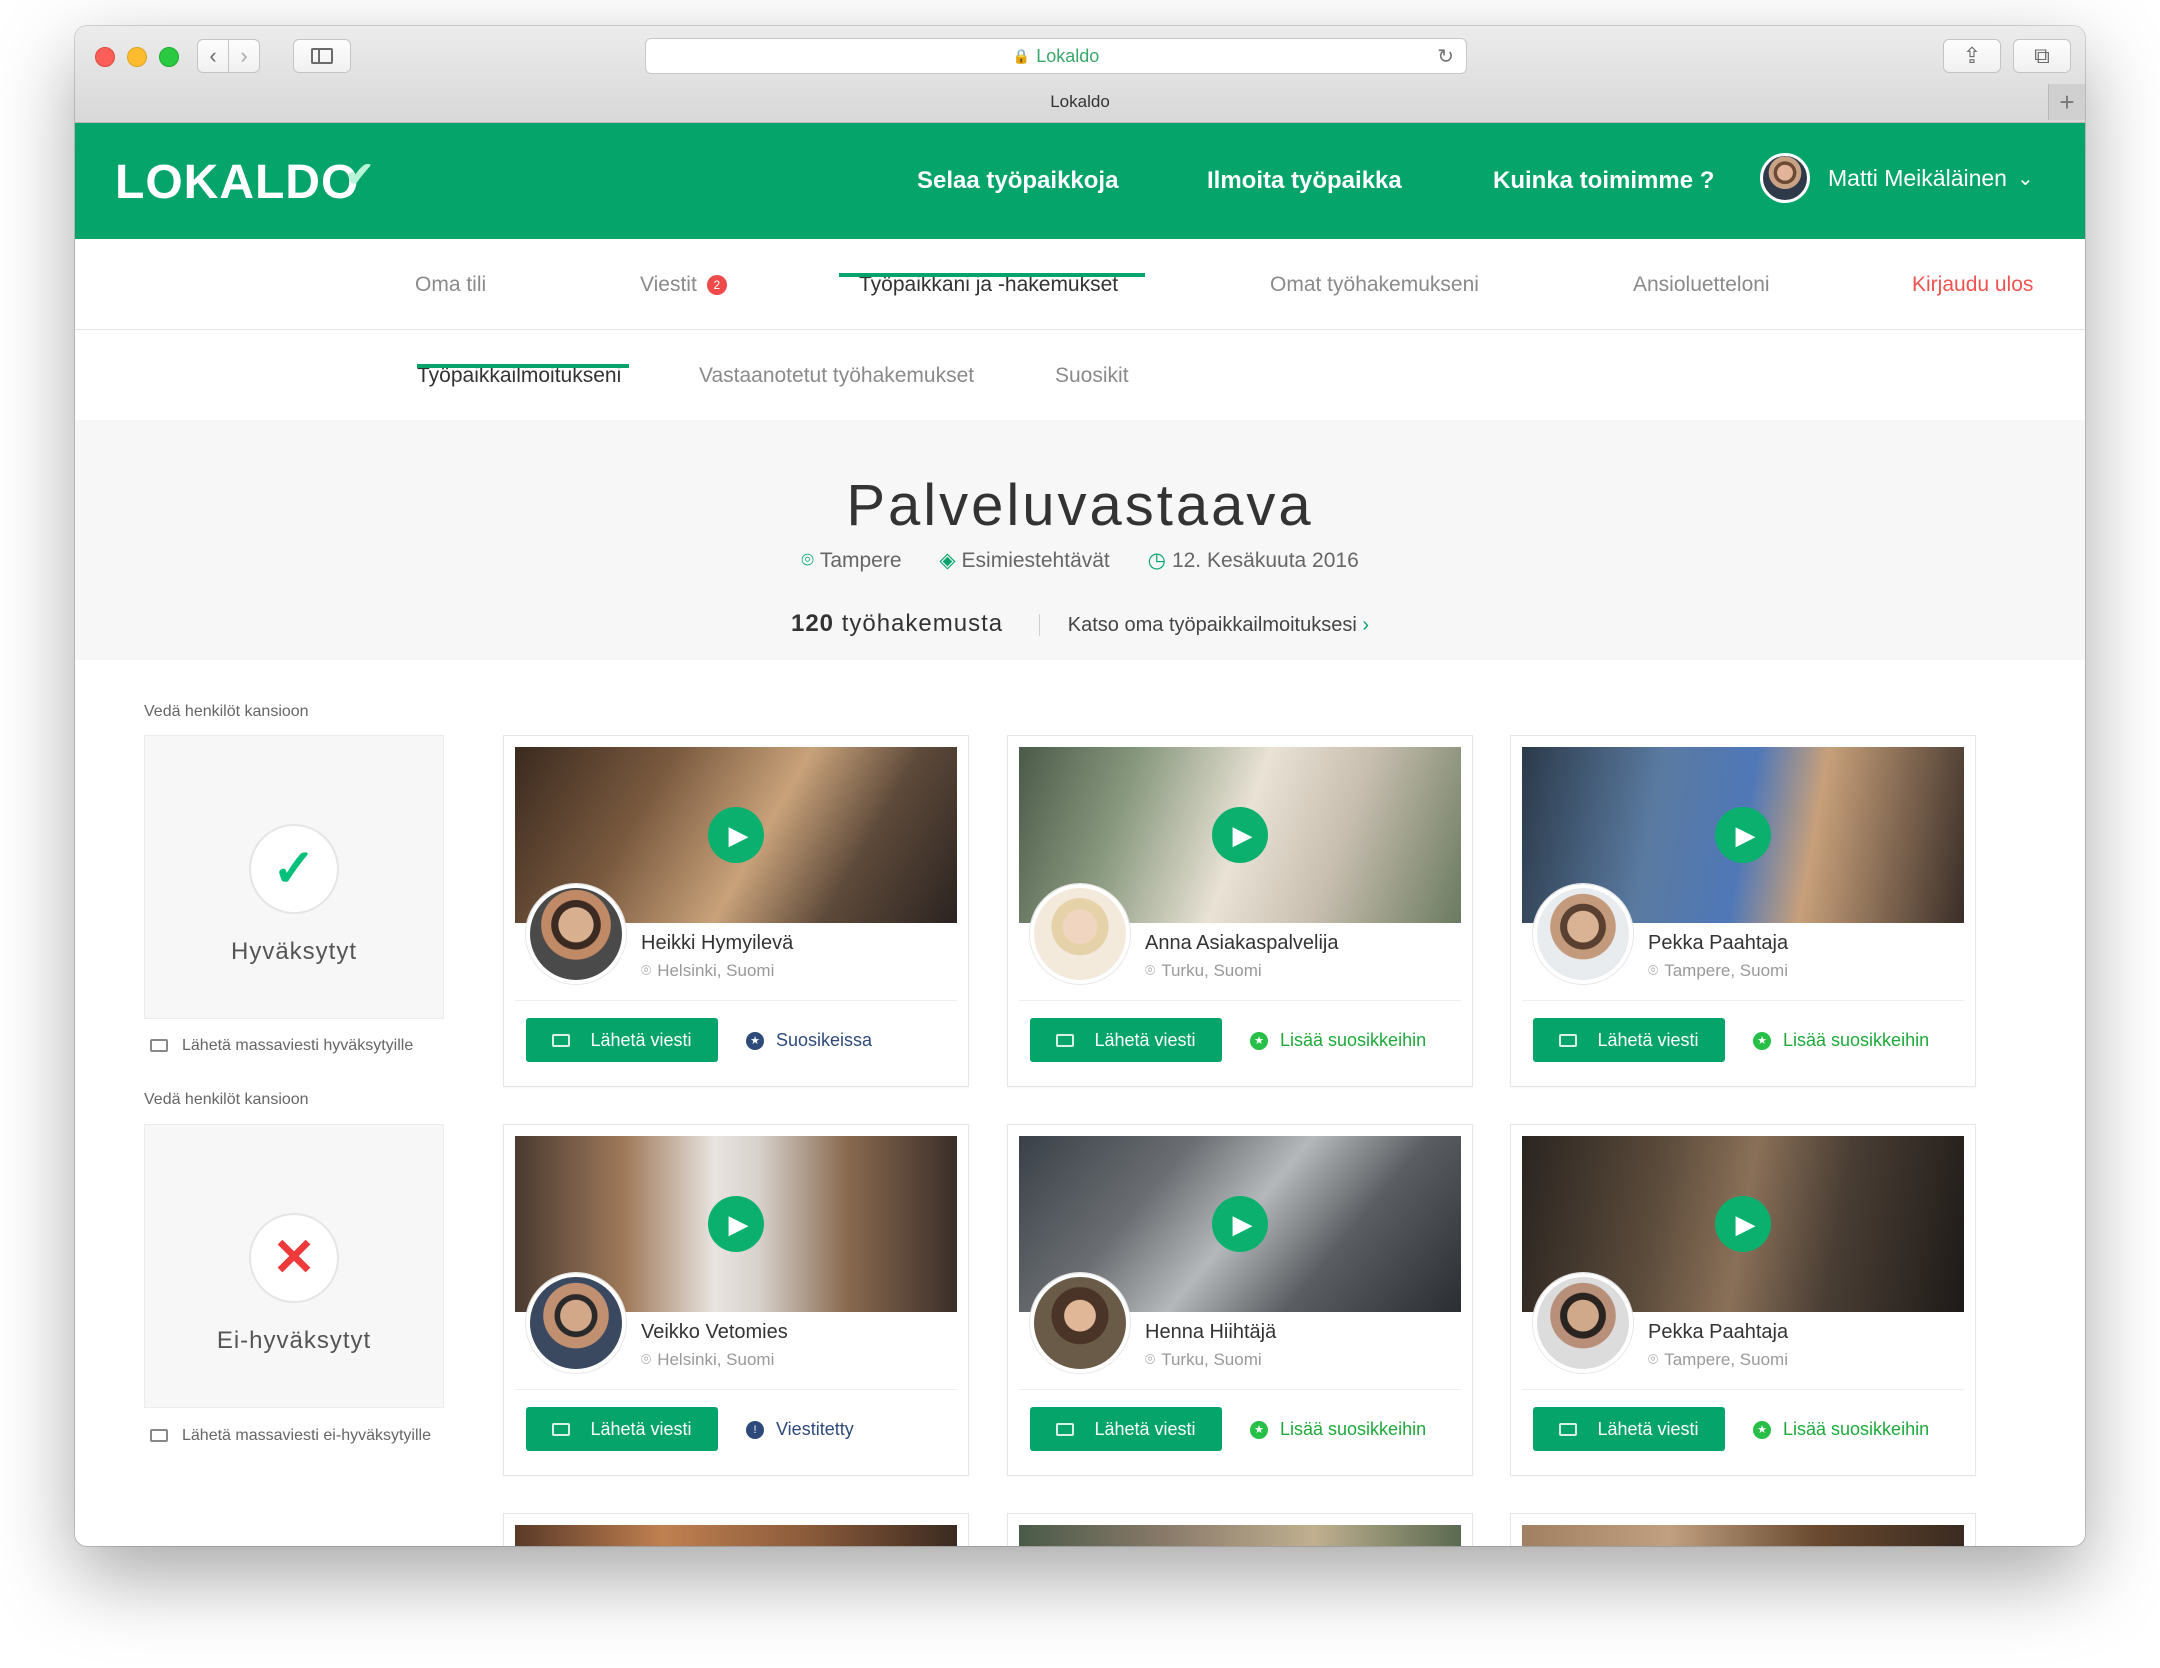  What do you see at coordinates (322, 56) in the screenshot?
I see `sidebar-toggle-button` at bounding box center [322, 56].